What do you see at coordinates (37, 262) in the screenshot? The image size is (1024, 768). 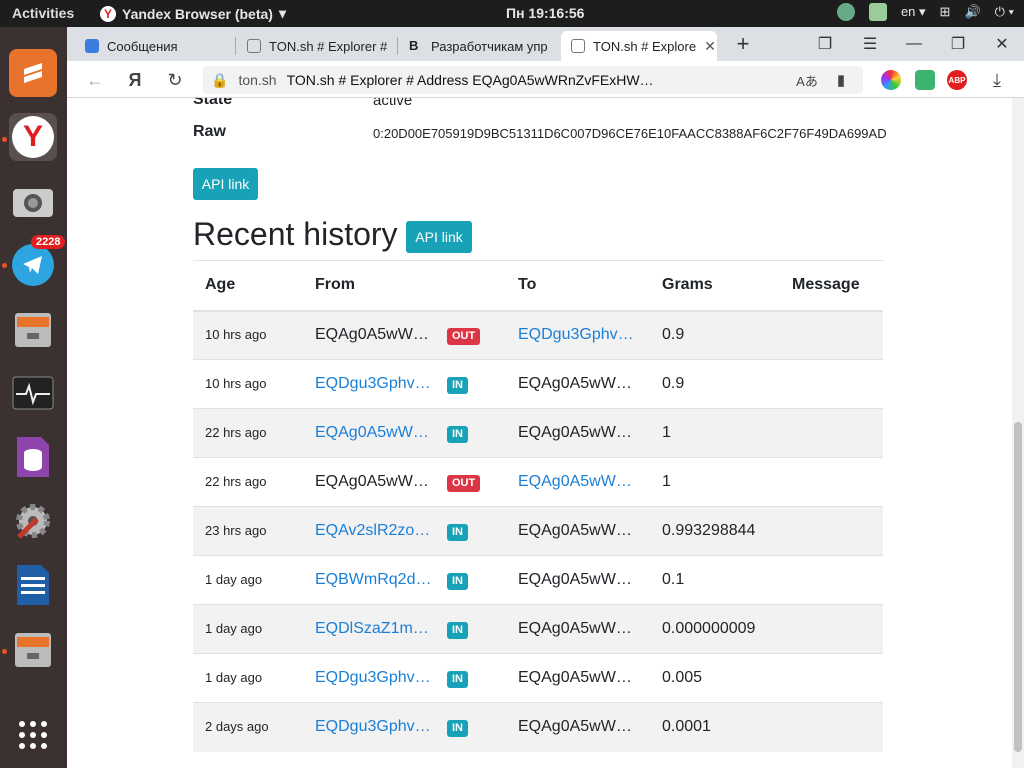 I see `telegram-icon: 2228` at bounding box center [37, 262].